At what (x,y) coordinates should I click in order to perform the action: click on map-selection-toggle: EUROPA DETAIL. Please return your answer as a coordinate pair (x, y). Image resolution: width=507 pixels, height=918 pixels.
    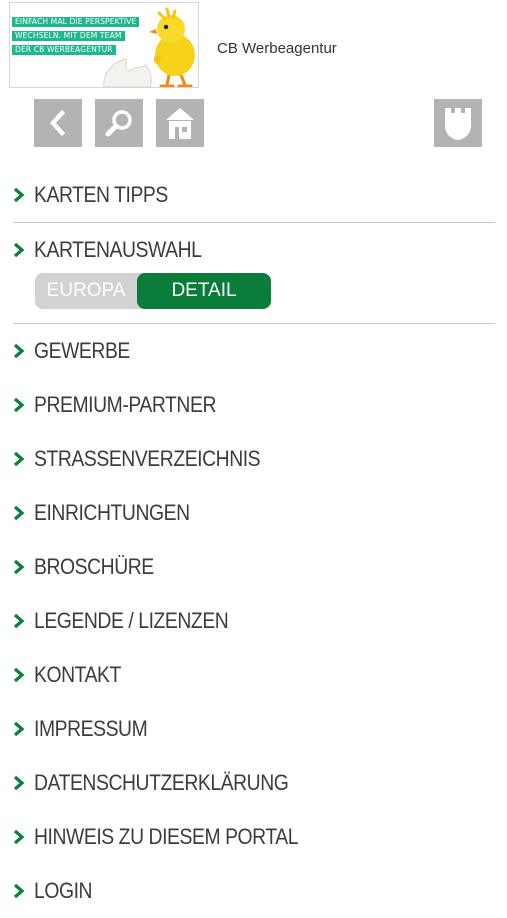
    Looking at the image, I should click on (153, 291).